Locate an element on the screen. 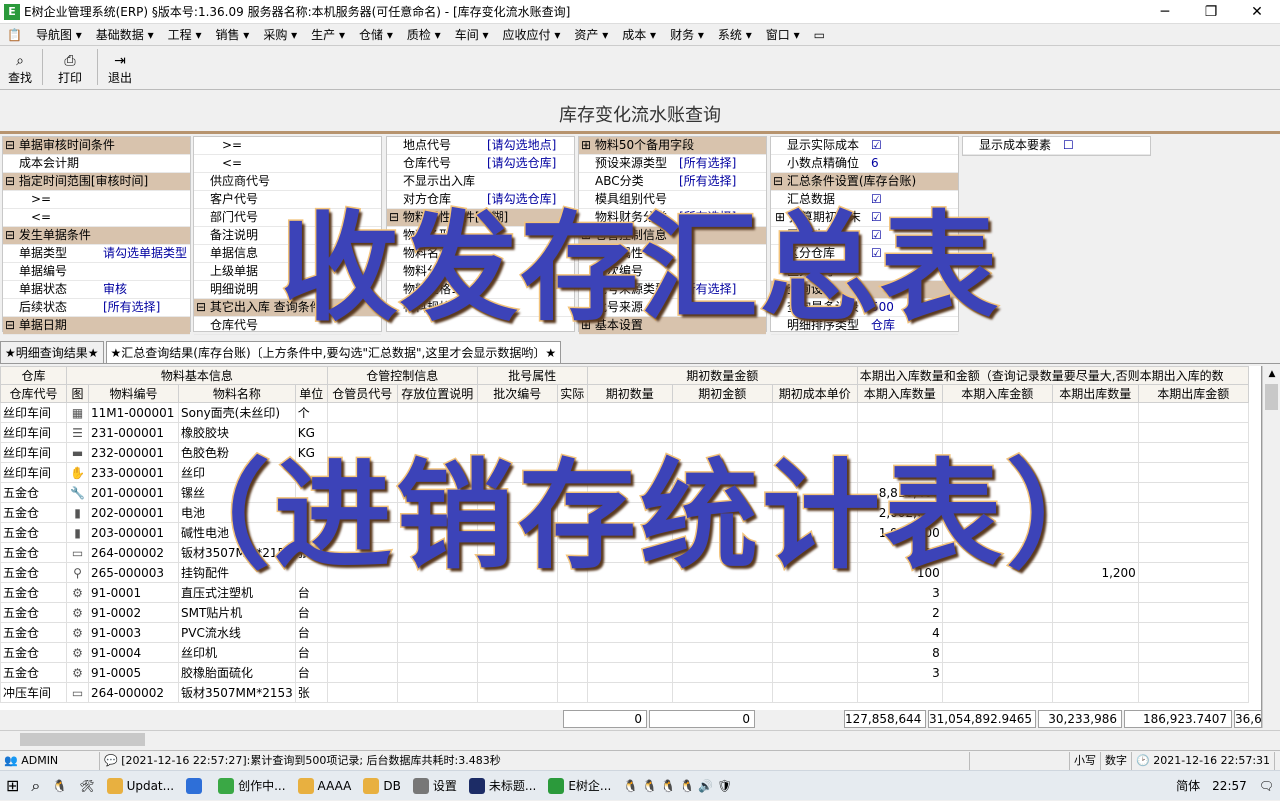 The height and width of the screenshot is (801, 1280). ime-indicator: 简体 is located at coordinates (1188, 786).